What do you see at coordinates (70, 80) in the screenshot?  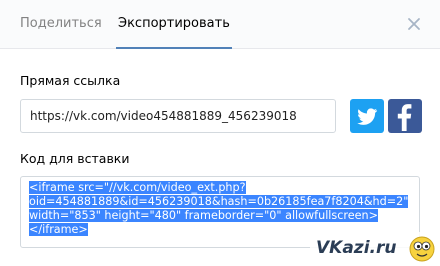 I see `direct-link-label: Прямая ссылка` at bounding box center [70, 80].